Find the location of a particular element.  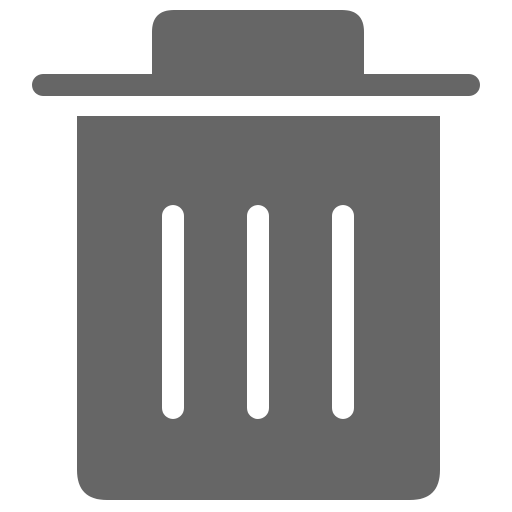

trash-lid-handle is located at coordinates (258, 42).